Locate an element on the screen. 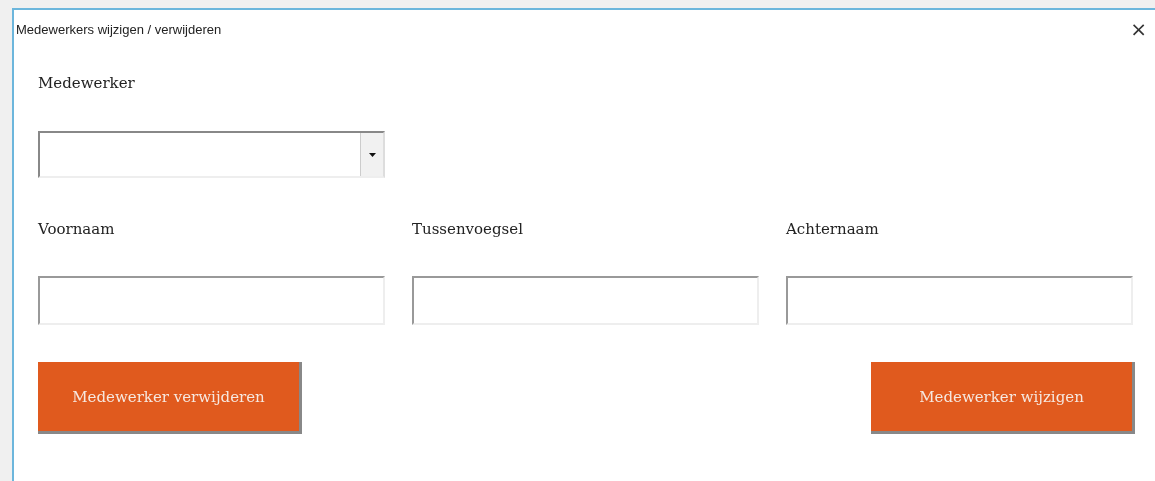 The height and width of the screenshot is (481, 1155). field-label: Achternaam is located at coordinates (833, 229).